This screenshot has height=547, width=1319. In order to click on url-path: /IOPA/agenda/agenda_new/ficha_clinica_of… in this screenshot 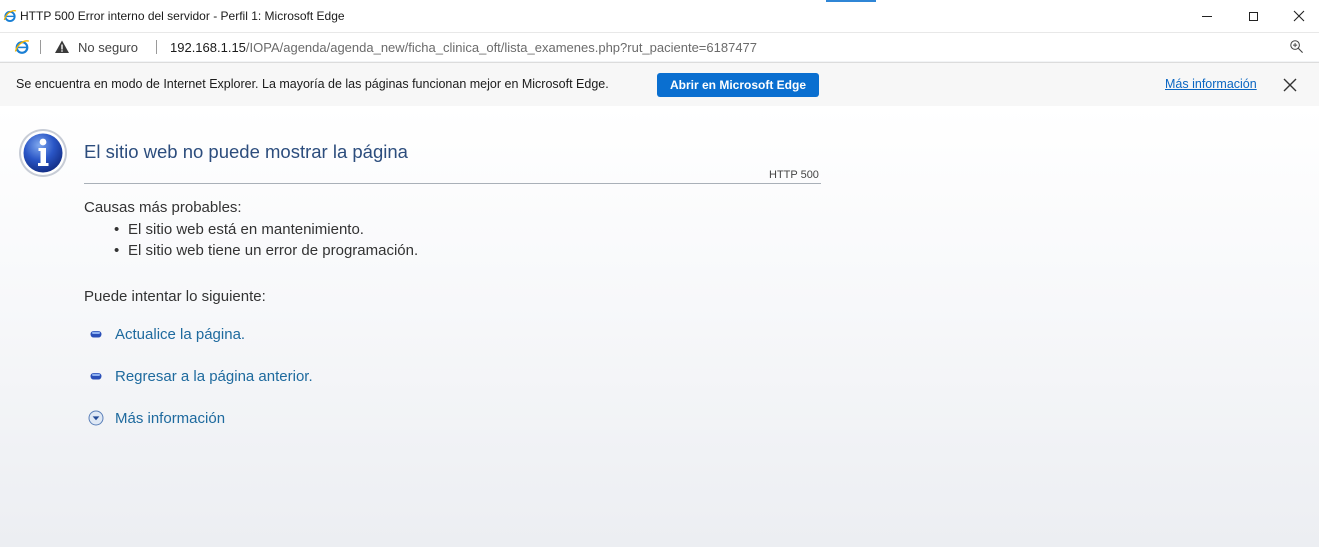, I will do `click(501, 47)`.